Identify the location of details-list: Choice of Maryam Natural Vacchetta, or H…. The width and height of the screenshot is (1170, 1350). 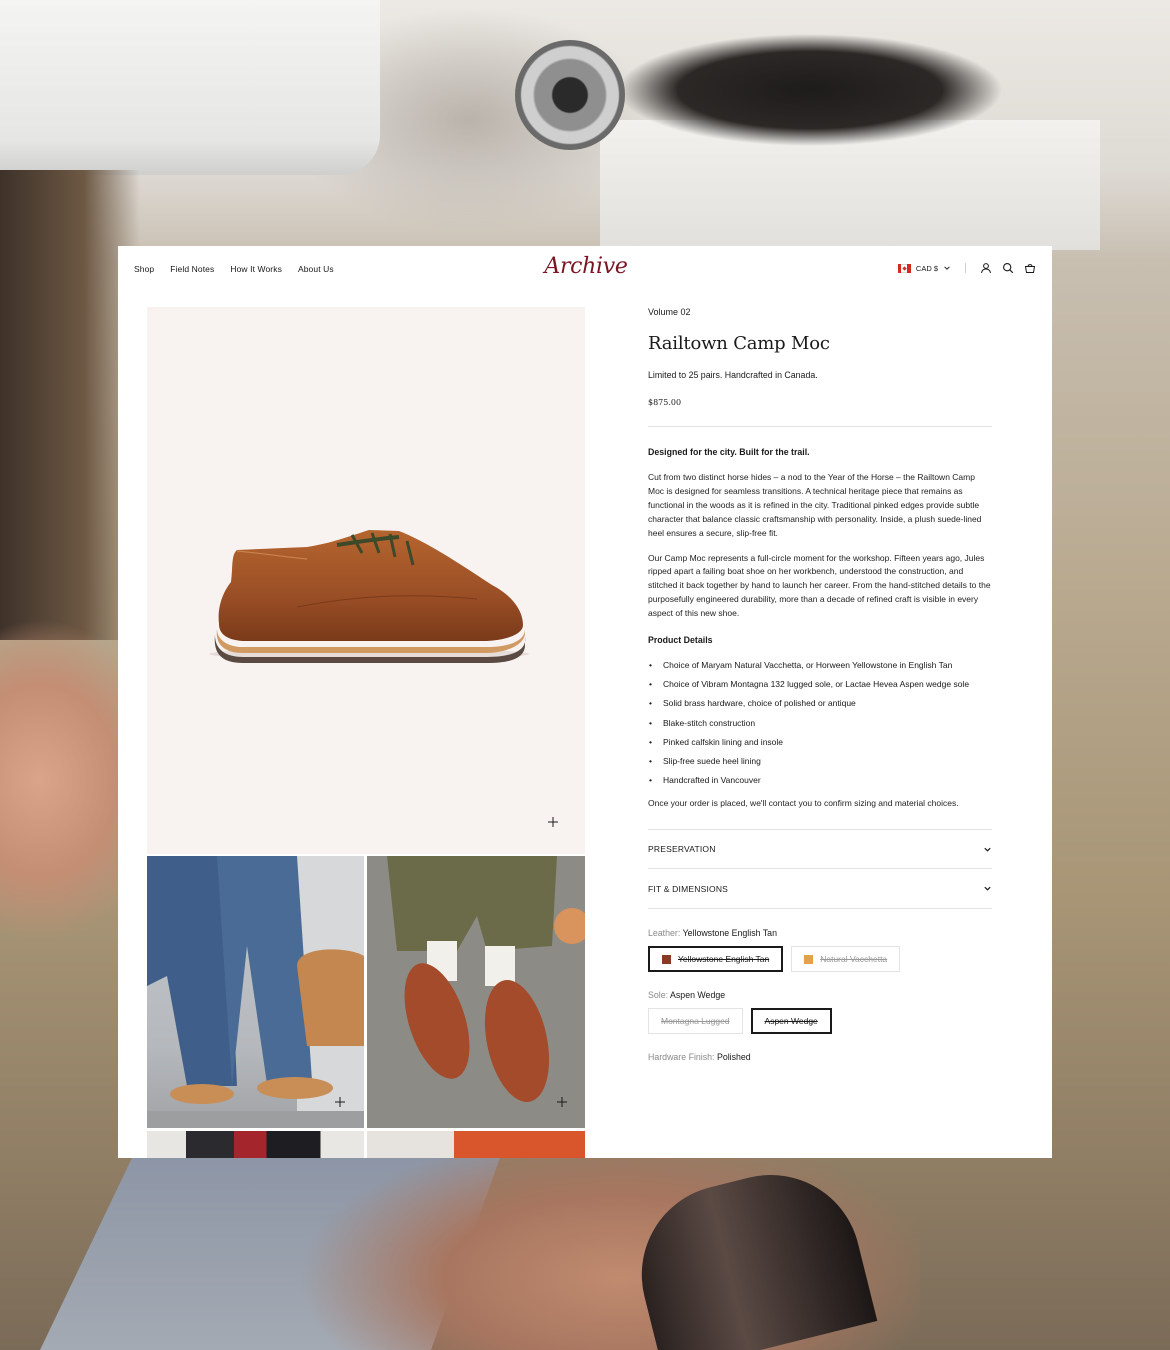
(820, 723).